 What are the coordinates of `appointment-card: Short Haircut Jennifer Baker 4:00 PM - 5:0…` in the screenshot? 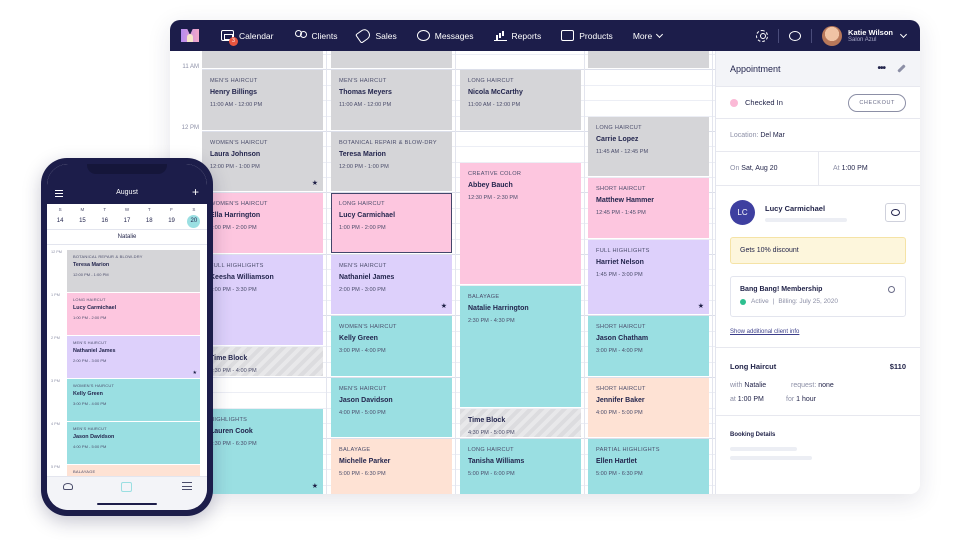 It's located at (648, 407).